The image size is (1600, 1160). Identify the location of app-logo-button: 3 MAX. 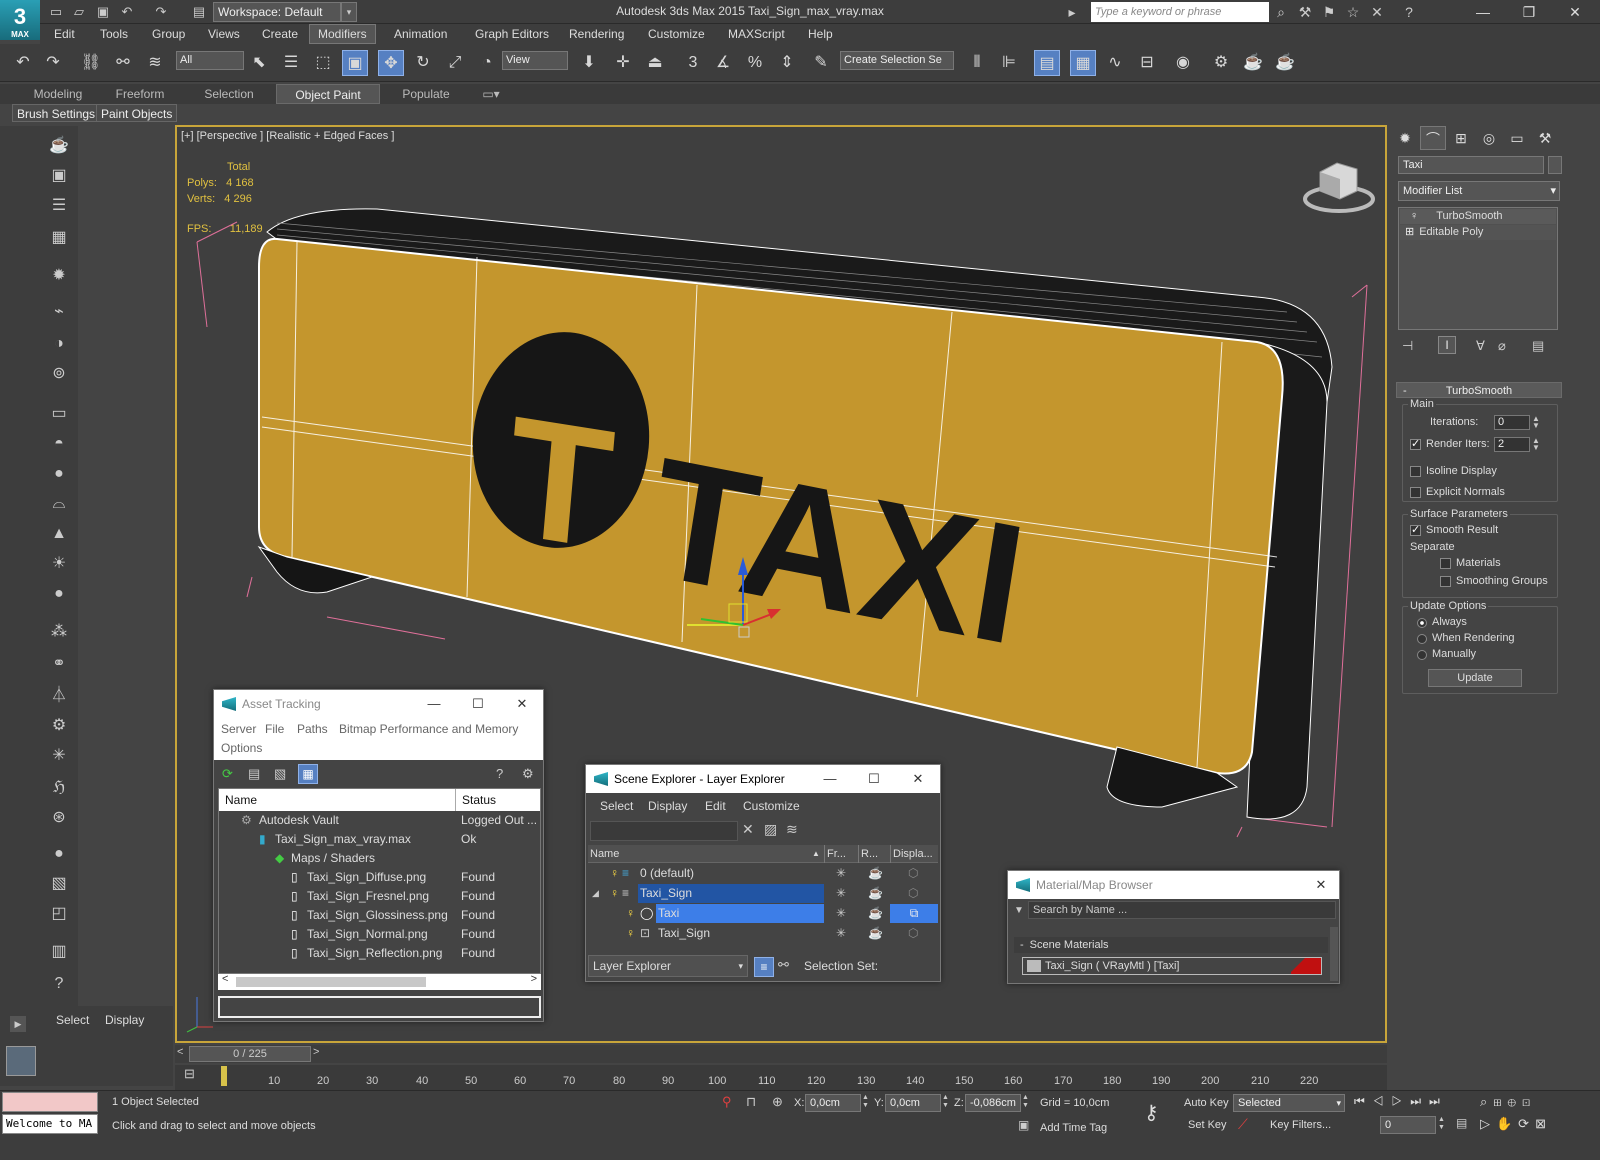
(20, 20).